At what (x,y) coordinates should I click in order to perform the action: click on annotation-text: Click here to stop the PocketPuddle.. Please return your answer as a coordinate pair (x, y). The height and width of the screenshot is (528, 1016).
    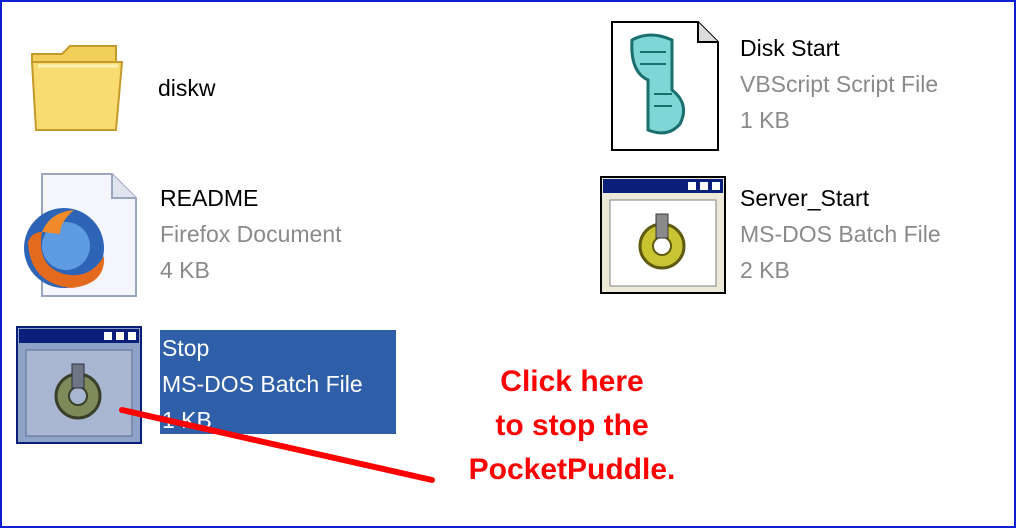
    Looking at the image, I should click on (572, 426).